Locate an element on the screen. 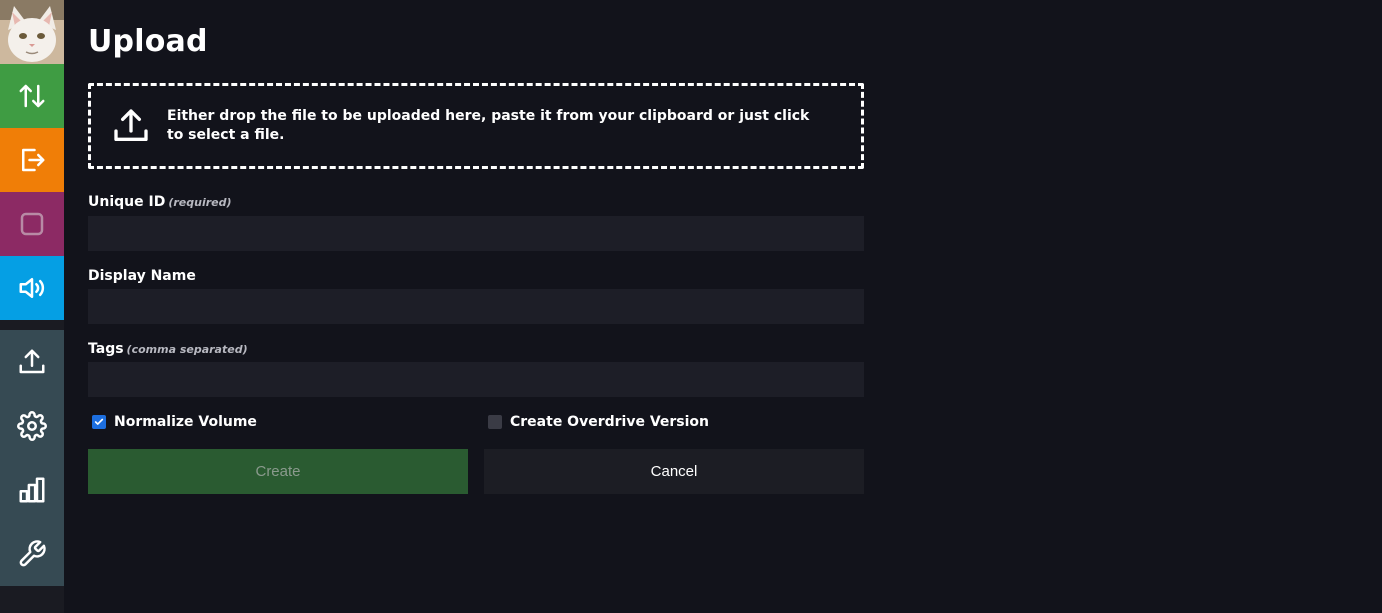 This screenshot has width=1382, height=613. normalize-volume-option: Normalize Volume is located at coordinates (174, 422).